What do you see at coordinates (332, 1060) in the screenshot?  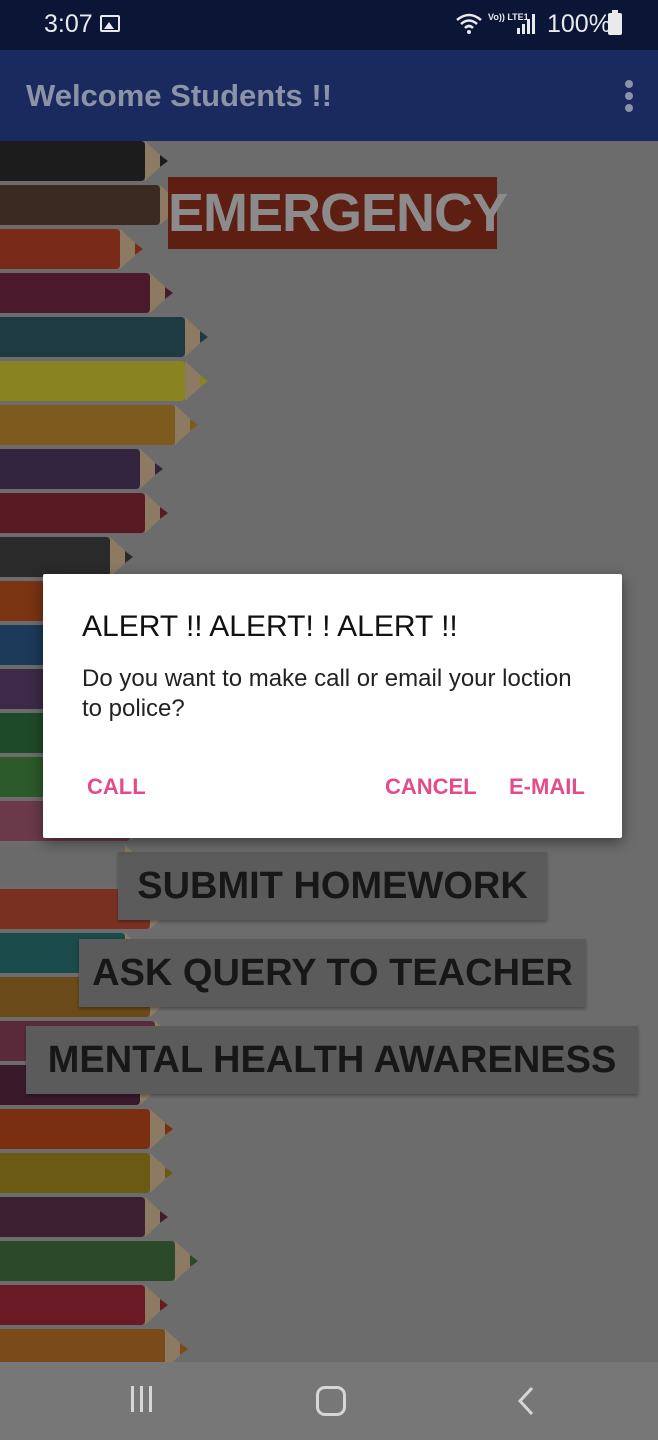 I see `mental-health-button: MENTAL HEALTH AWARENESS` at bounding box center [332, 1060].